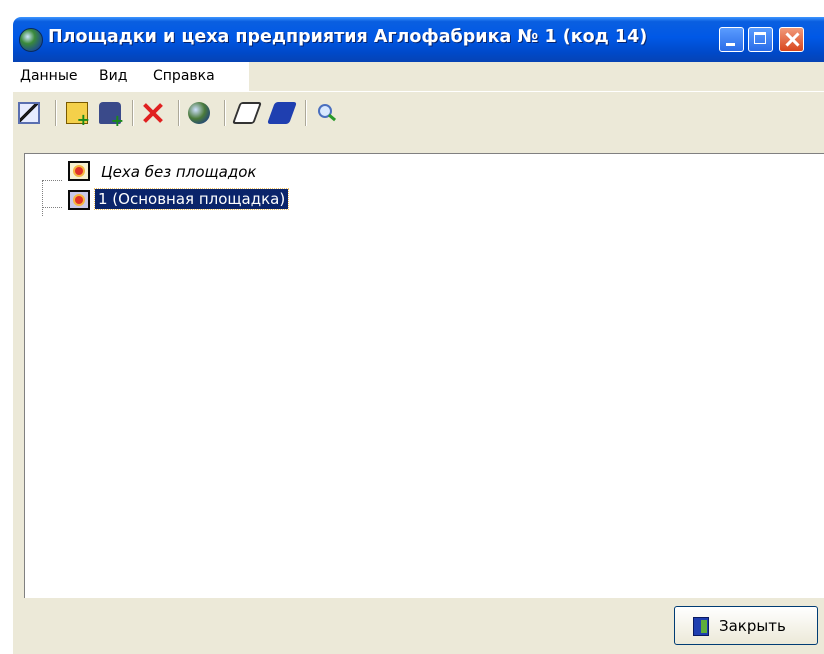 The height and width of the screenshot is (654, 824). I want to click on add-site-icon, so click(78, 115).